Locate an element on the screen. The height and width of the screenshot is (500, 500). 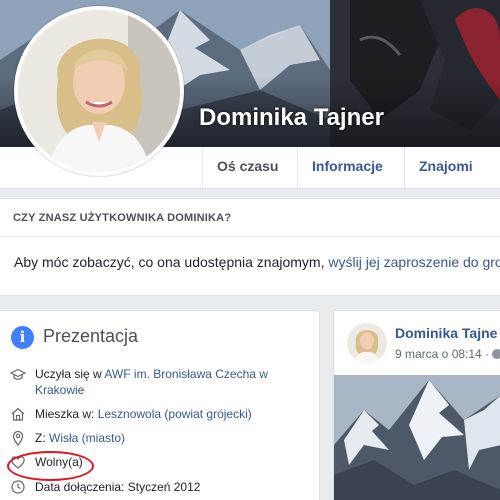
intro-title: Prezentacja is located at coordinates (91, 336).